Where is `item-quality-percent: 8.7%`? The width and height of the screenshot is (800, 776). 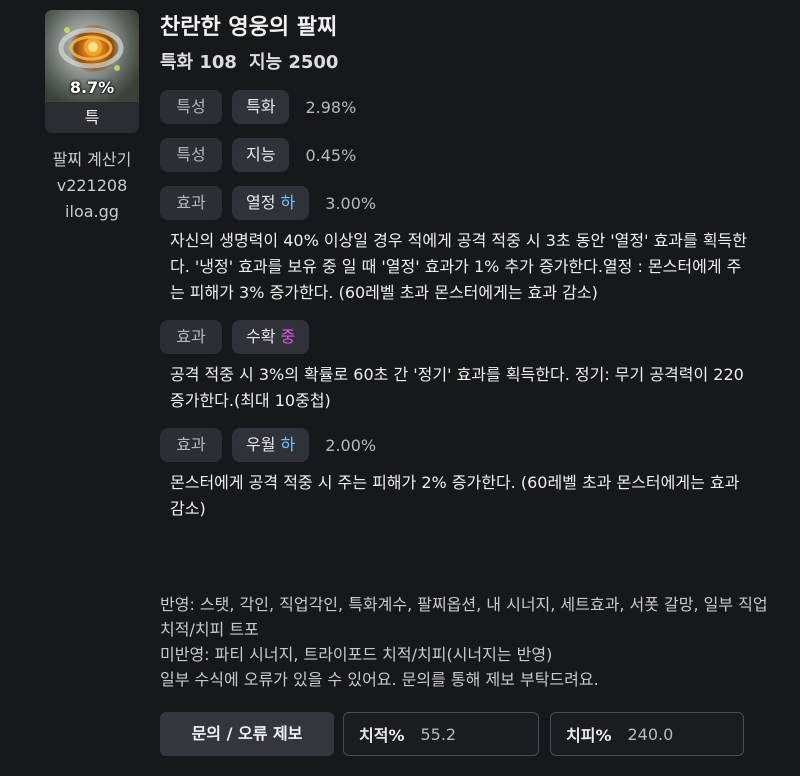
item-quality-percent: 8.7% is located at coordinates (92, 87).